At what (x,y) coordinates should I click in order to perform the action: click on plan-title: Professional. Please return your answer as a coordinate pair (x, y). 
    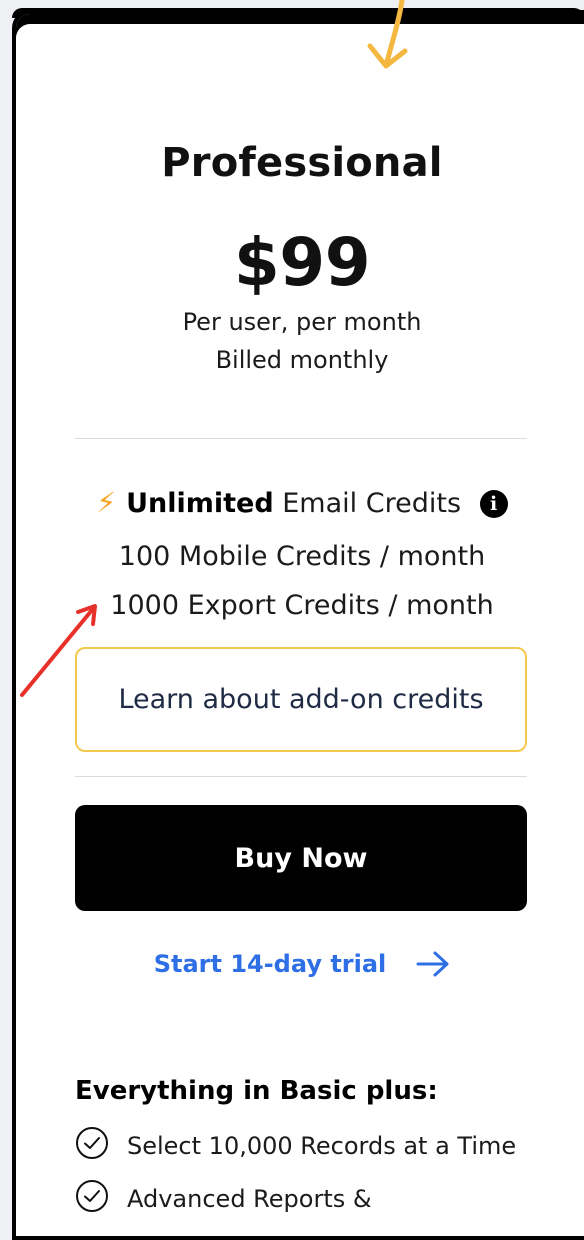
    Looking at the image, I should click on (302, 163).